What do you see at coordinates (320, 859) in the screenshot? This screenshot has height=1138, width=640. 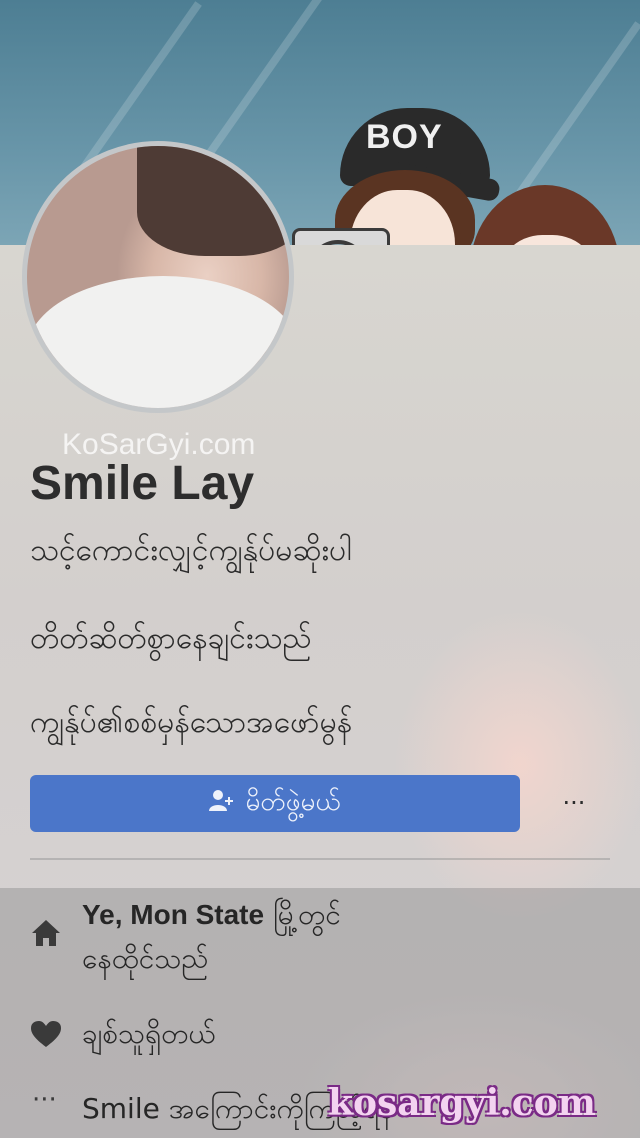 I see `divider` at bounding box center [320, 859].